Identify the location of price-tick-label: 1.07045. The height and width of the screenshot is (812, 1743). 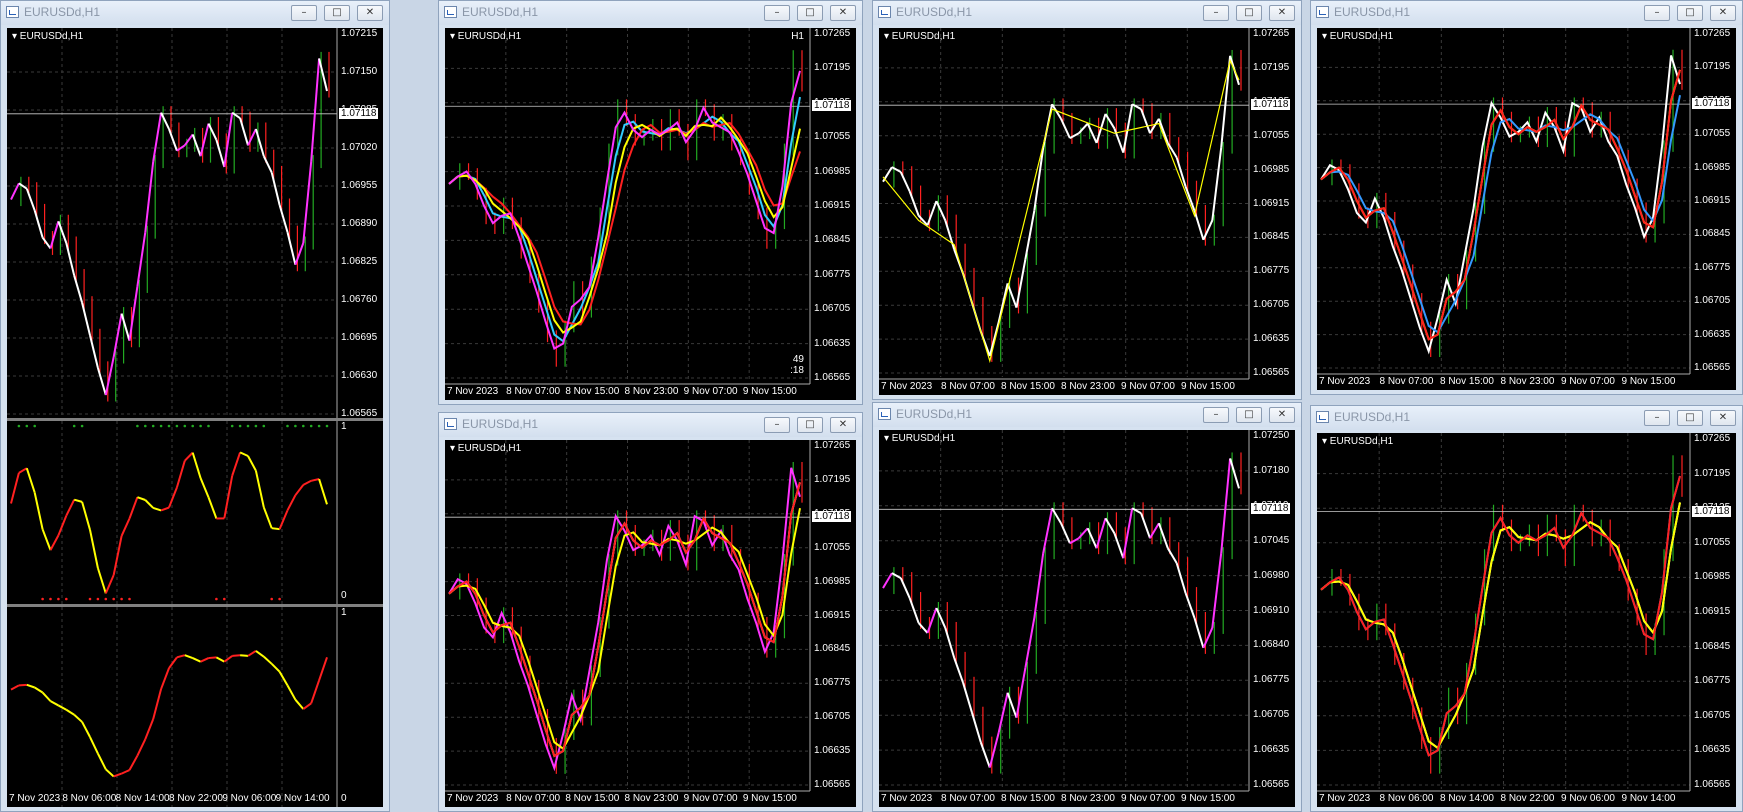
(1271, 540).